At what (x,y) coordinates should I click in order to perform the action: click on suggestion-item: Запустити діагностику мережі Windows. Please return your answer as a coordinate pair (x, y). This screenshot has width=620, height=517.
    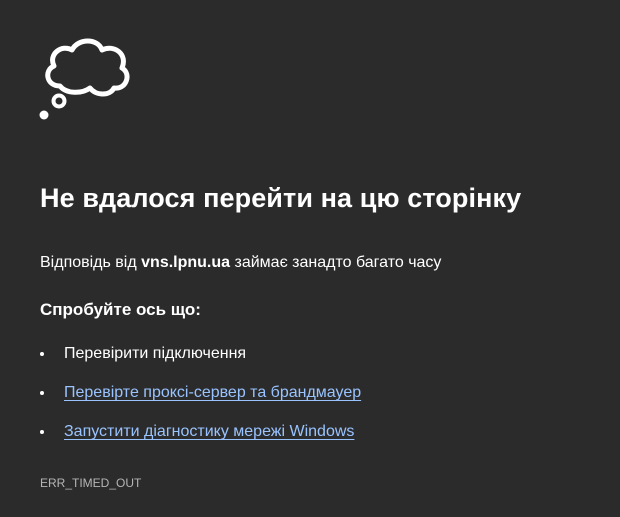
    Looking at the image, I should click on (200, 440).